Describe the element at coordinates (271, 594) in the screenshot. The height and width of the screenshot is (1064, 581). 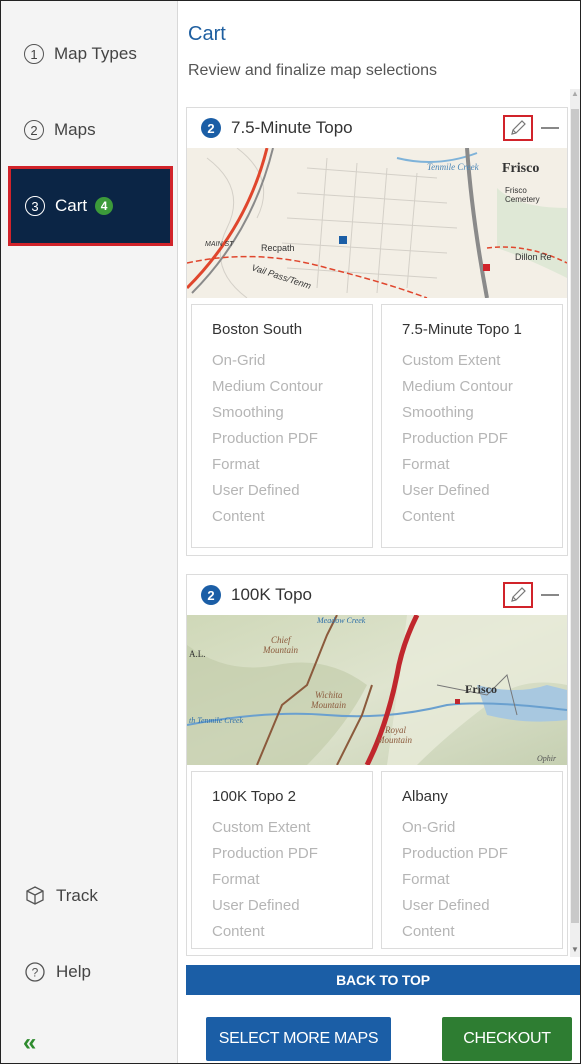
I see `cart-item-title: 100K Topo` at that location.